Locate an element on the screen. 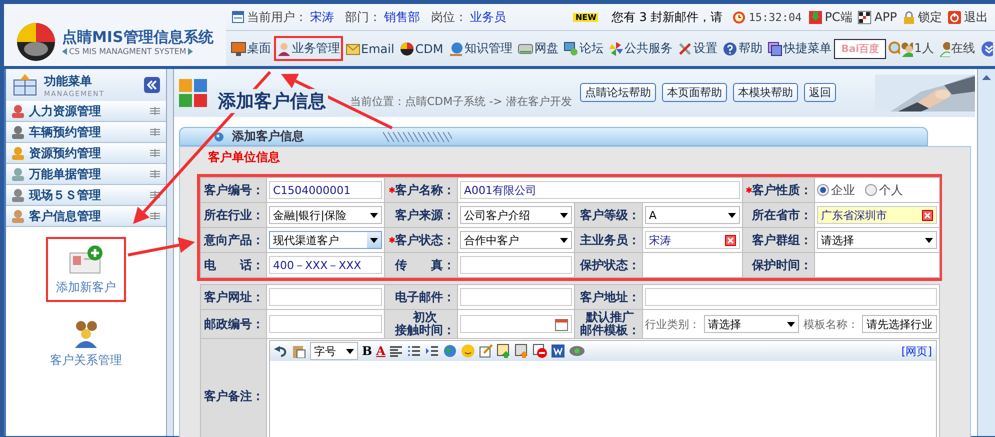 Image resolution: width=995 pixels, height=437 pixels. position-name: 业务员 is located at coordinates (488, 17).